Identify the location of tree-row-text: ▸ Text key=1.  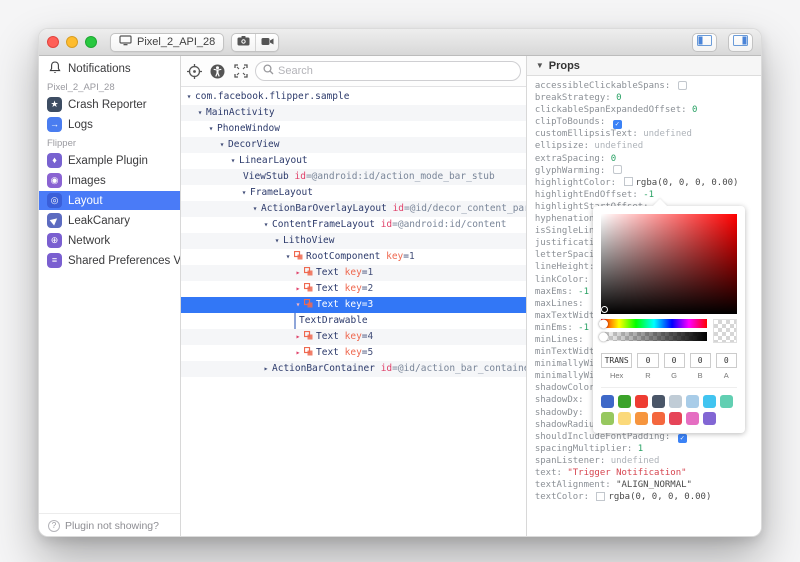
(353, 273).